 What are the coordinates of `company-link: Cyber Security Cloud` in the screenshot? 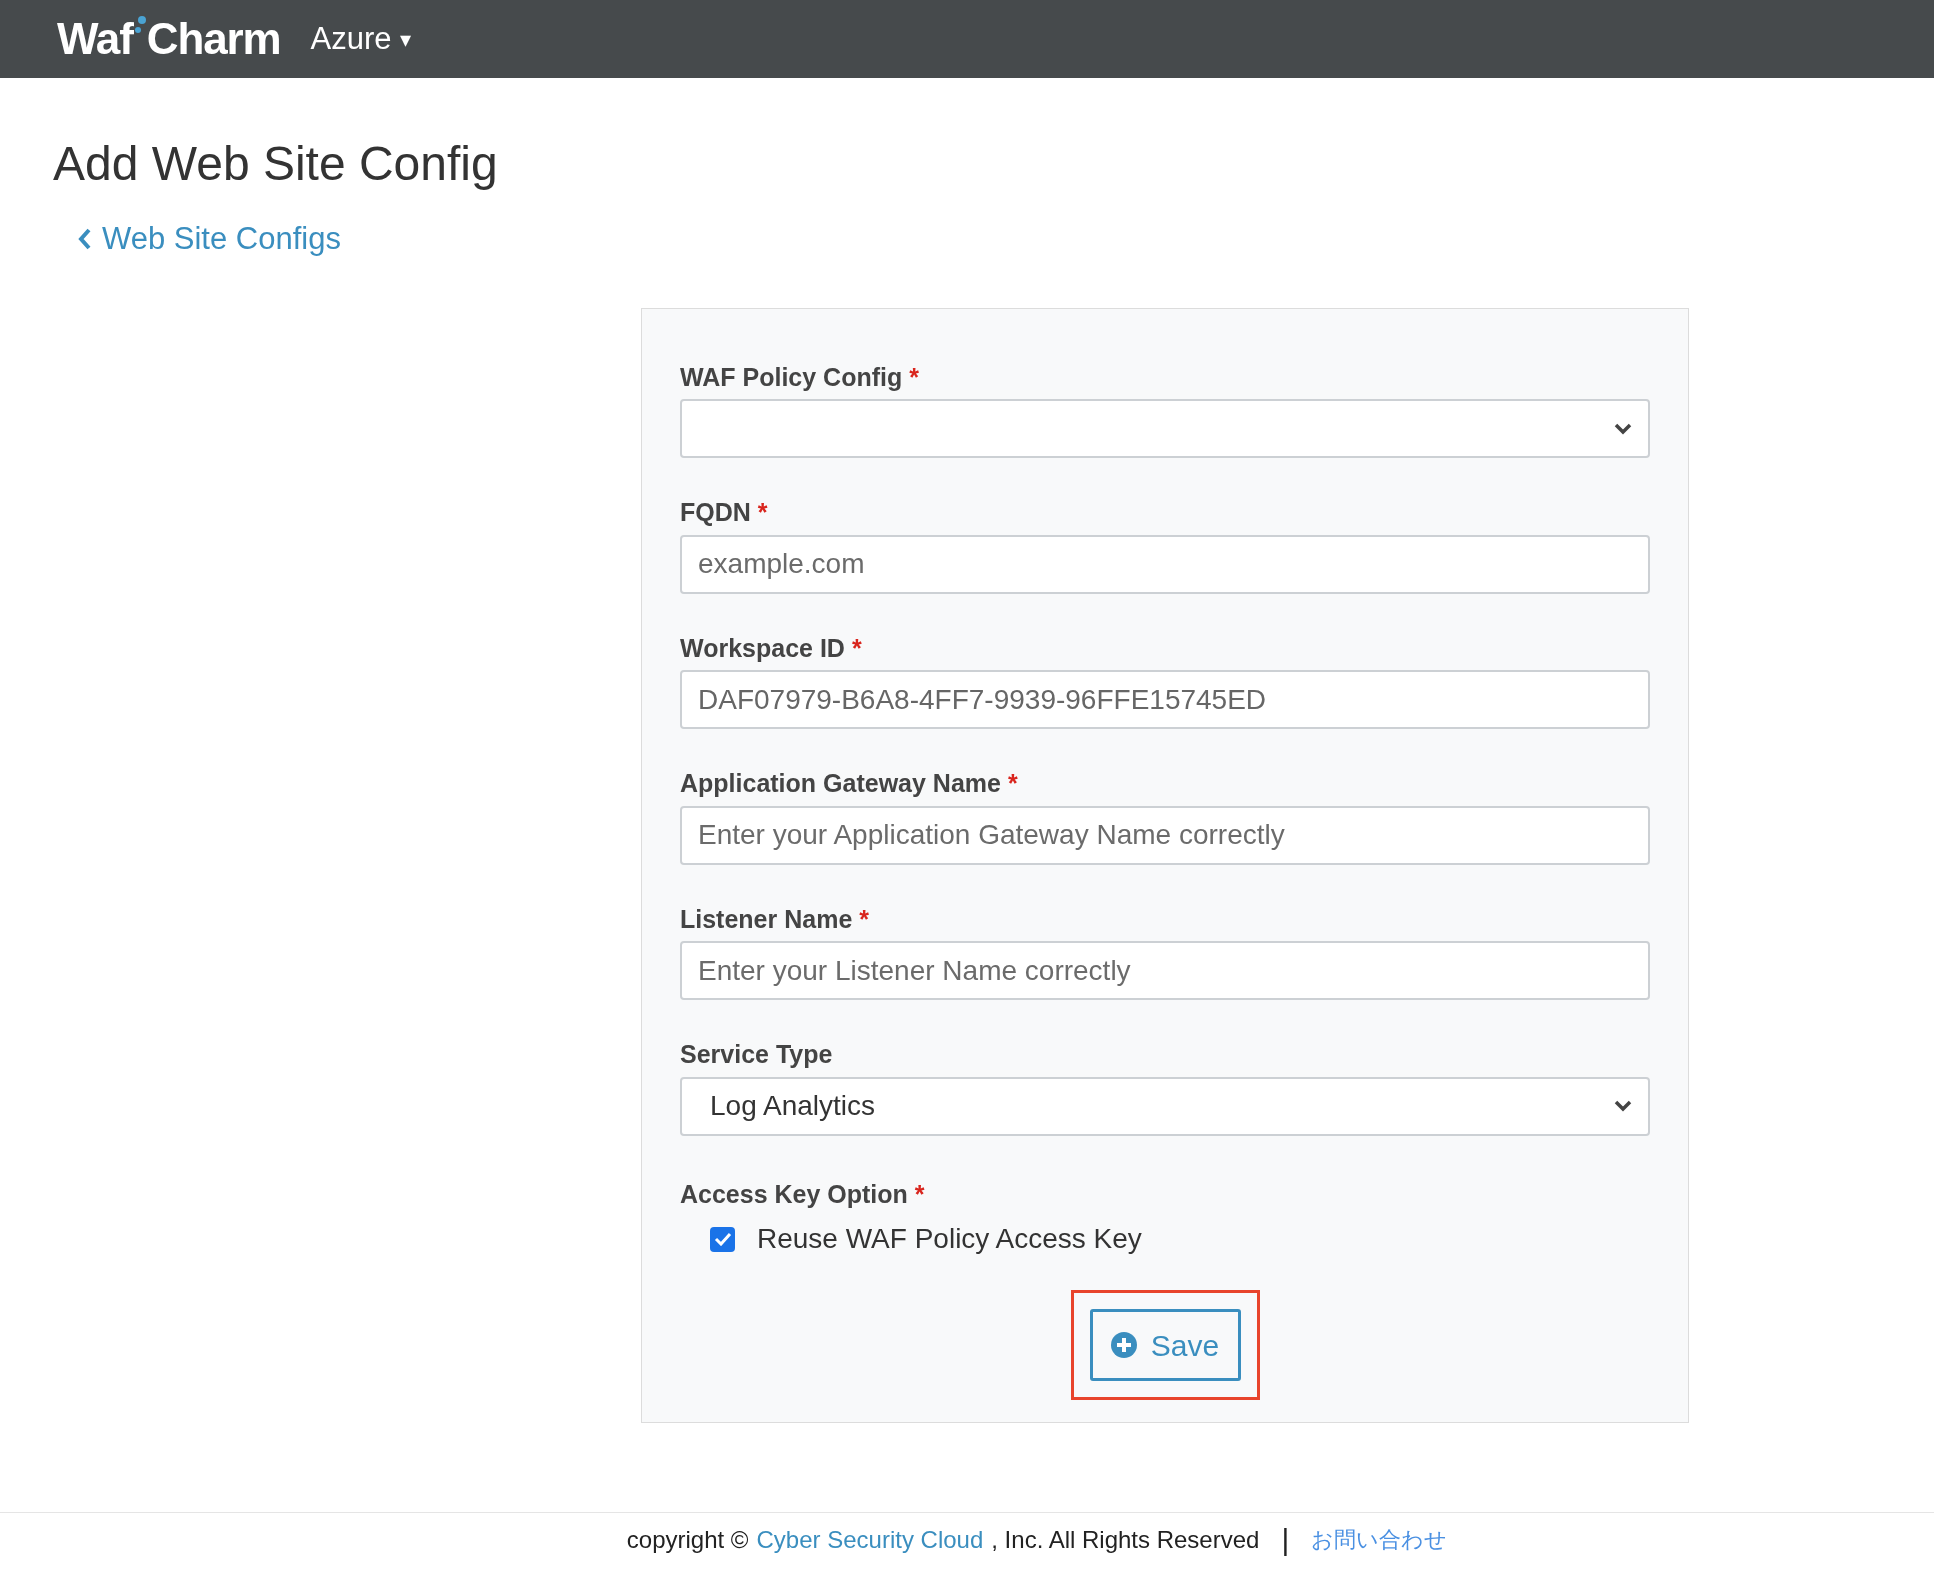 It's located at (870, 1539).